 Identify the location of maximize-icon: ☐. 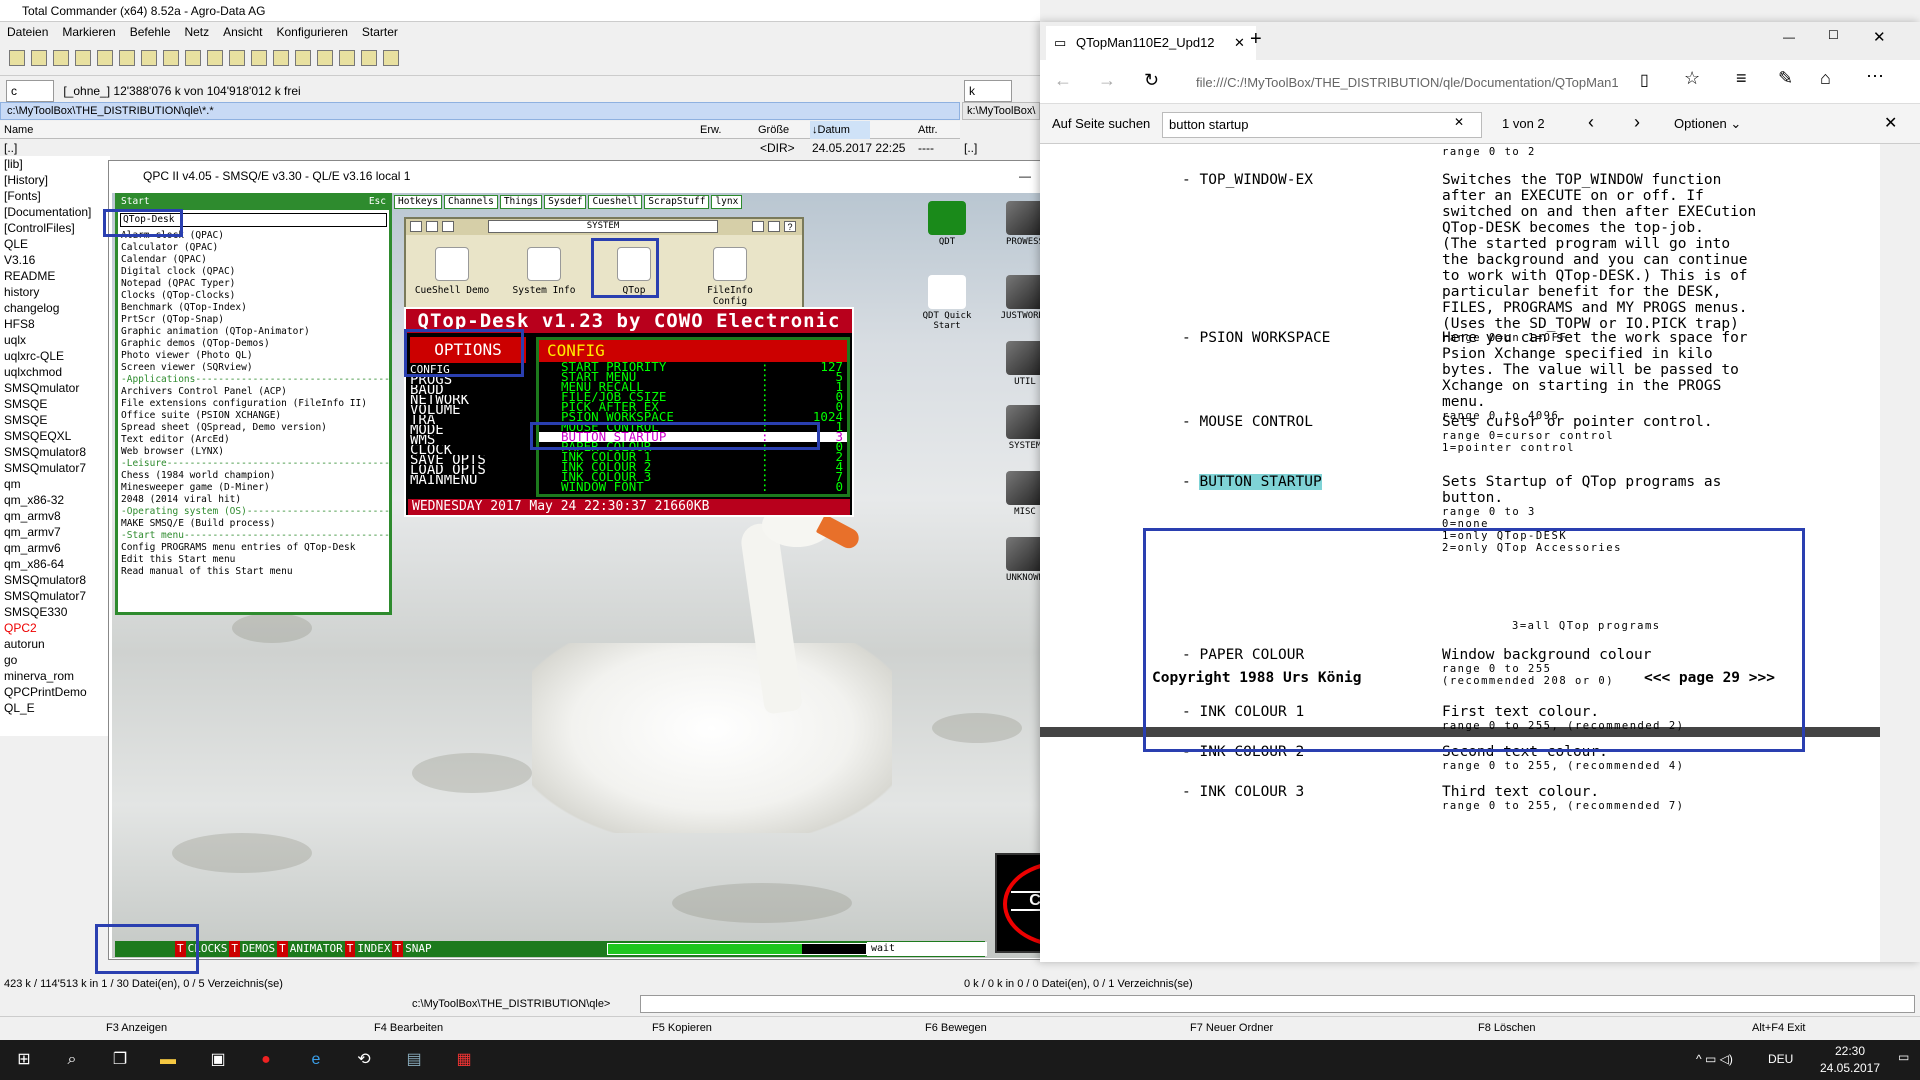
(1833, 35).